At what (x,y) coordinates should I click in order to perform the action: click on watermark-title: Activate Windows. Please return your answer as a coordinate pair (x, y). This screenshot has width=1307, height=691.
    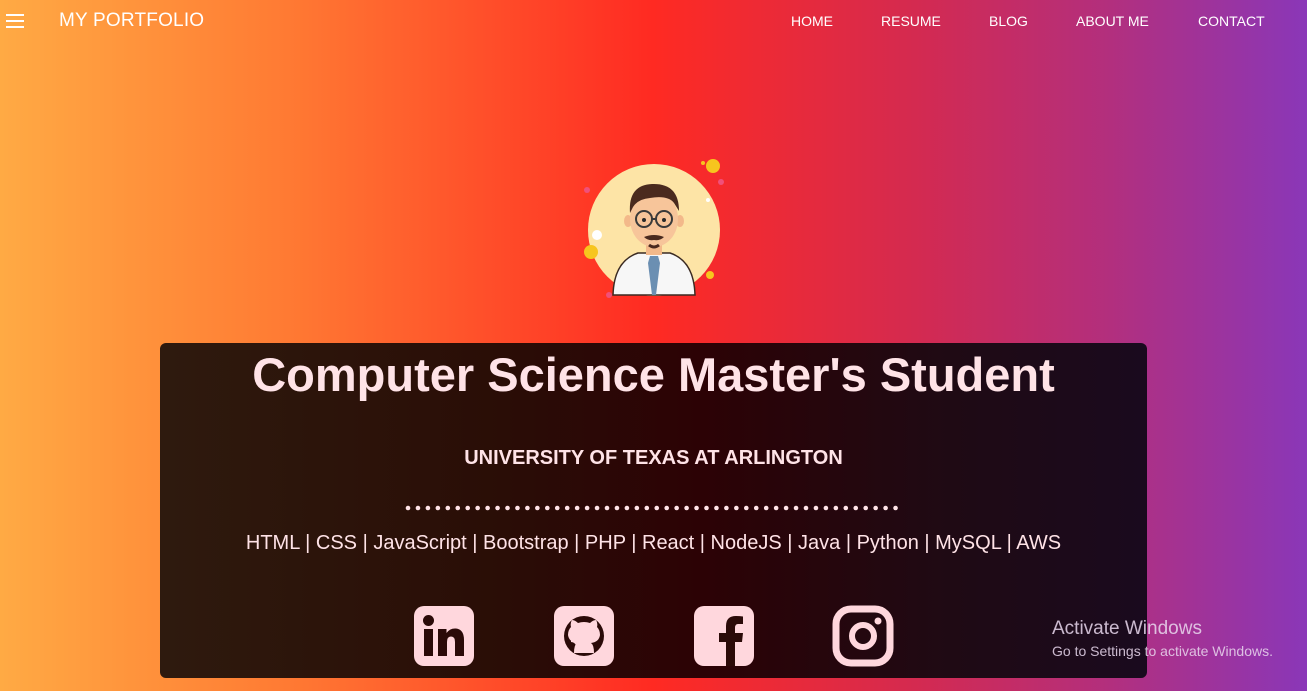
    Looking at the image, I should click on (1127, 628).